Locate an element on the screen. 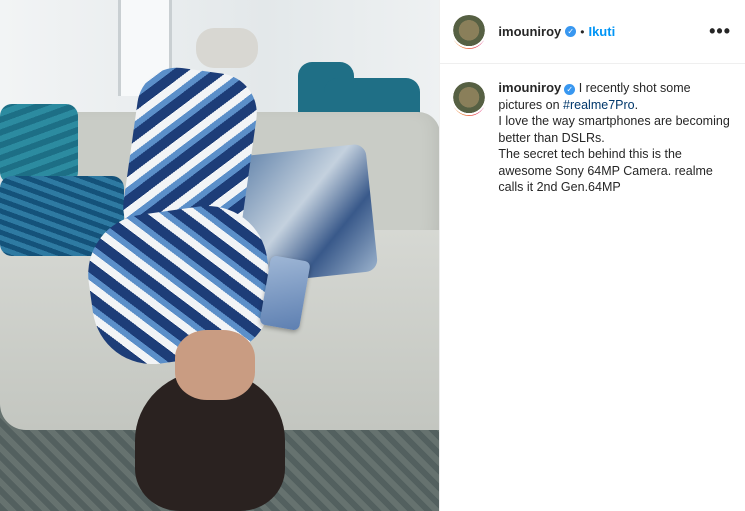 This screenshot has width=745, height=511. post-header: imouniroy ✓ • Ikuti ••• is located at coordinates (592, 32).